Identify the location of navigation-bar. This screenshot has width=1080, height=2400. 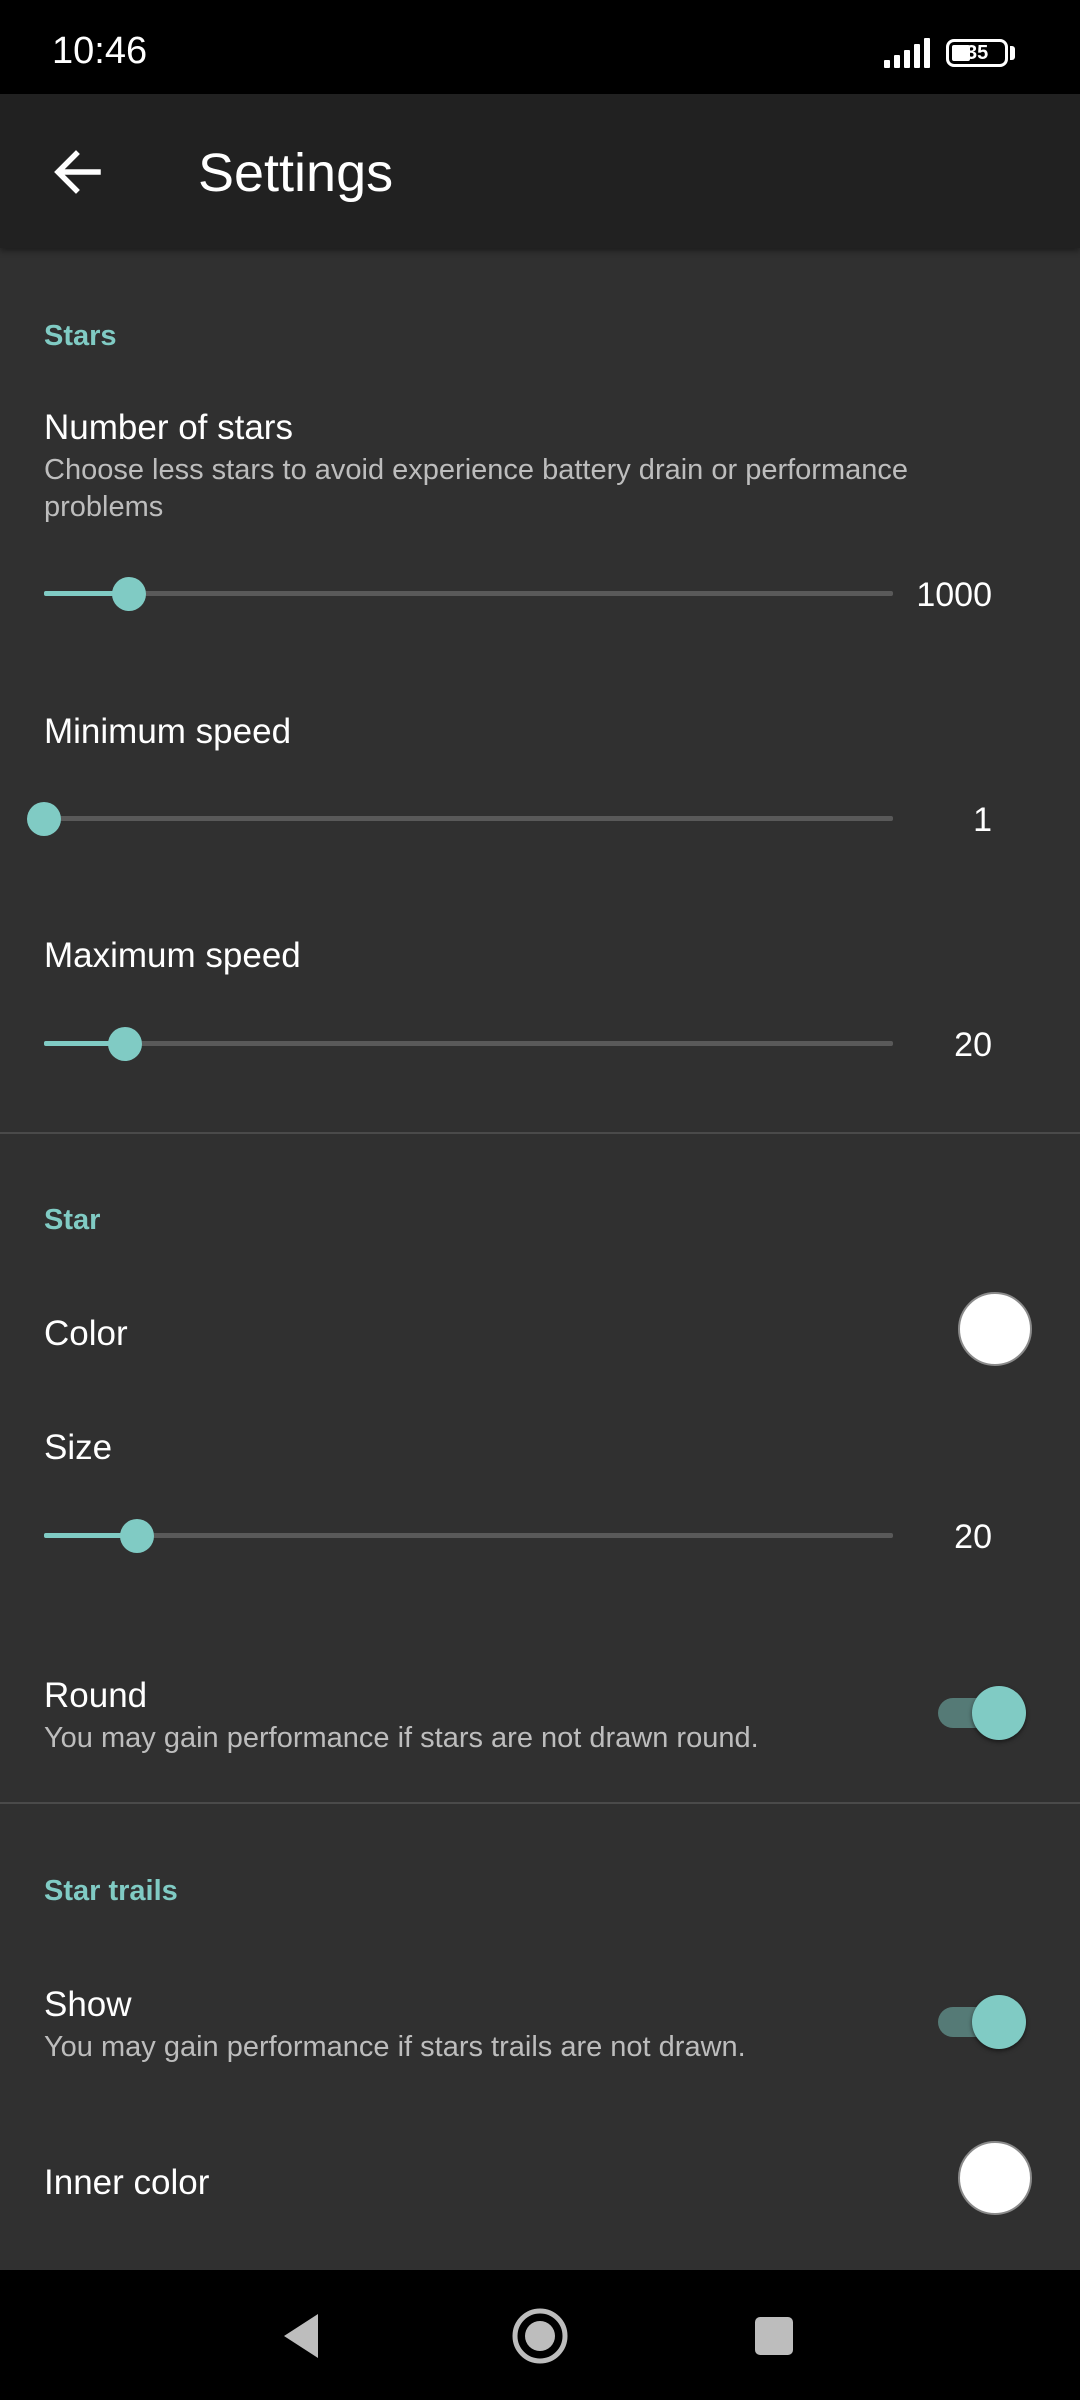
(540, 2335).